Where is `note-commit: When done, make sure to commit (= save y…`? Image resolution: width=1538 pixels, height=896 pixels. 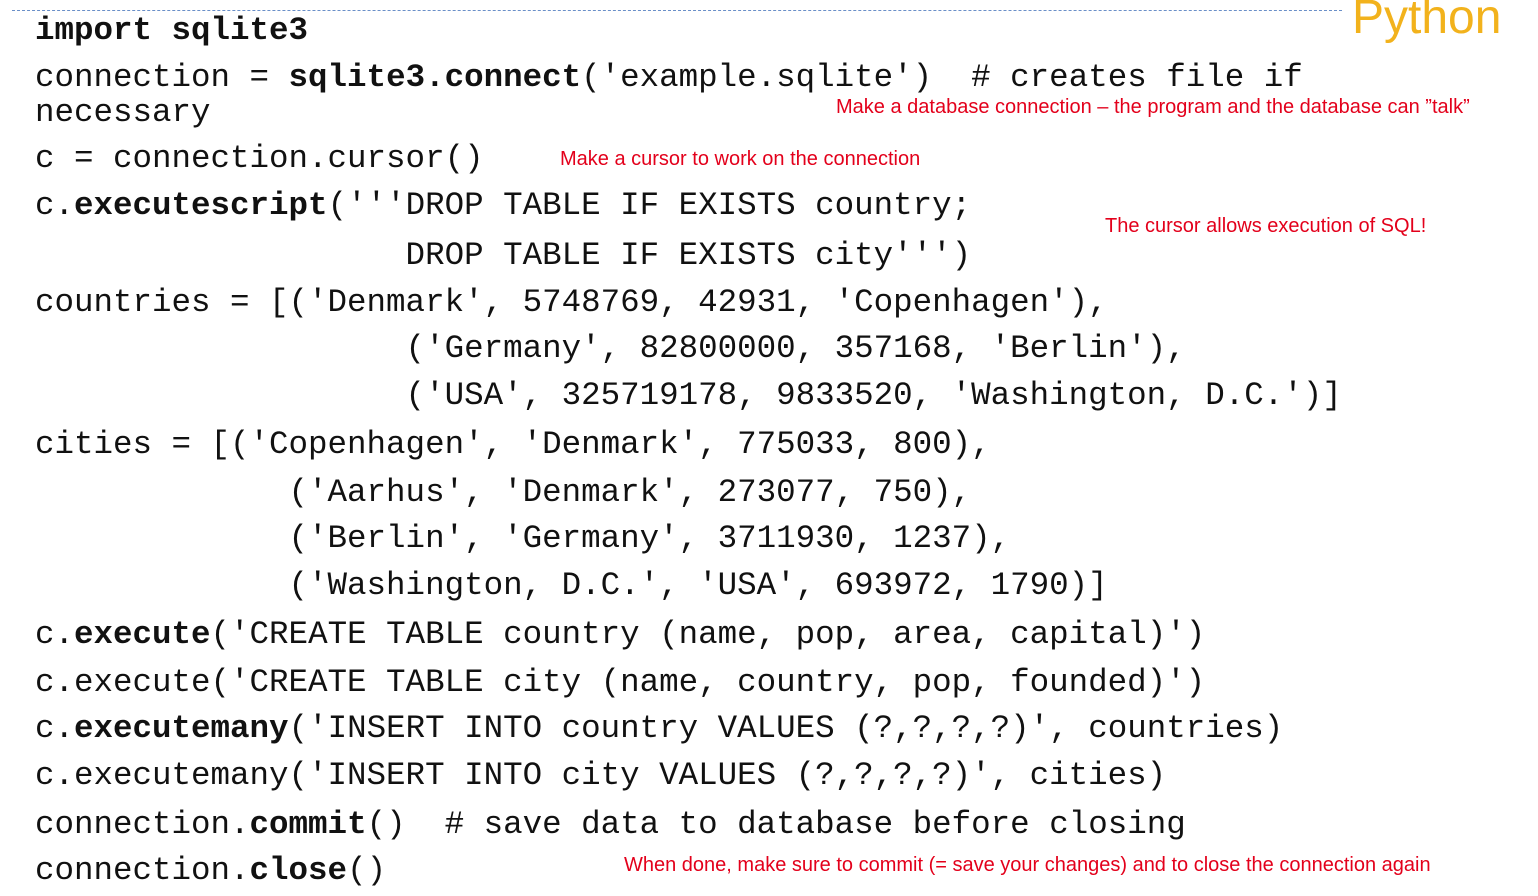 note-commit: When done, make sure to commit (= save y… is located at coordinates (1027, 865).